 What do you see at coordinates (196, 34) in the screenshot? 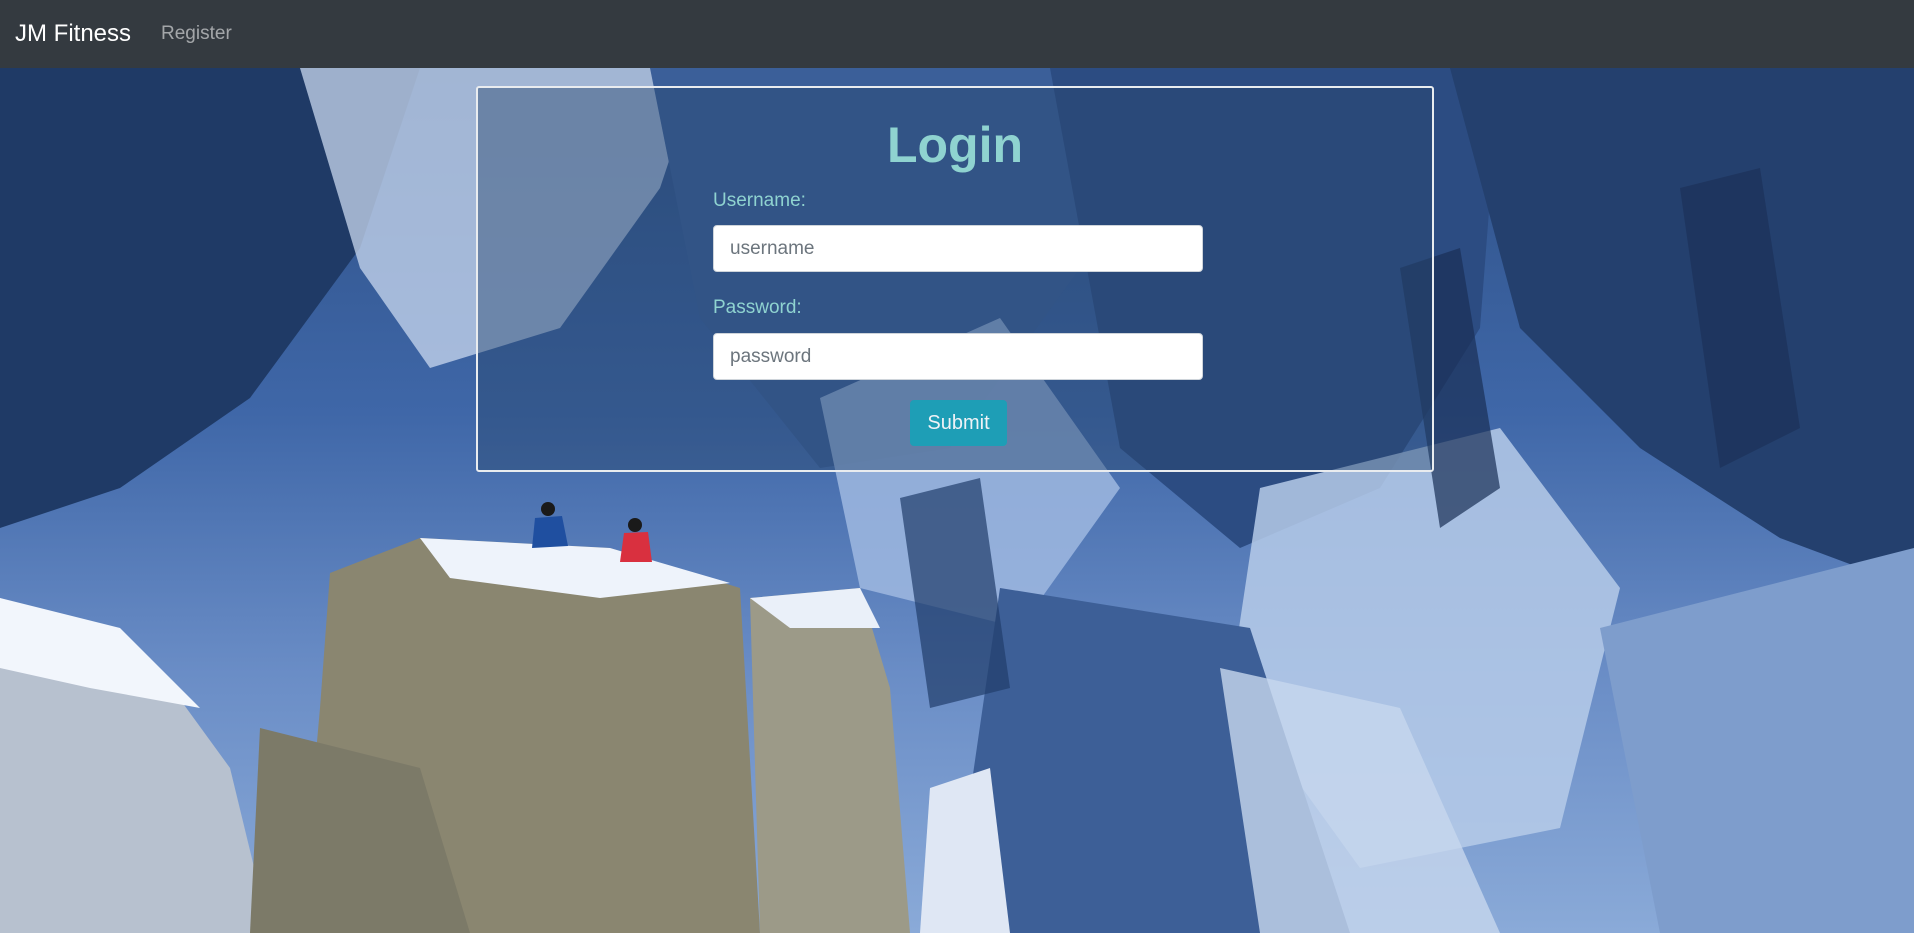
I see `register-link: Register` at bounding box center [196, 34].